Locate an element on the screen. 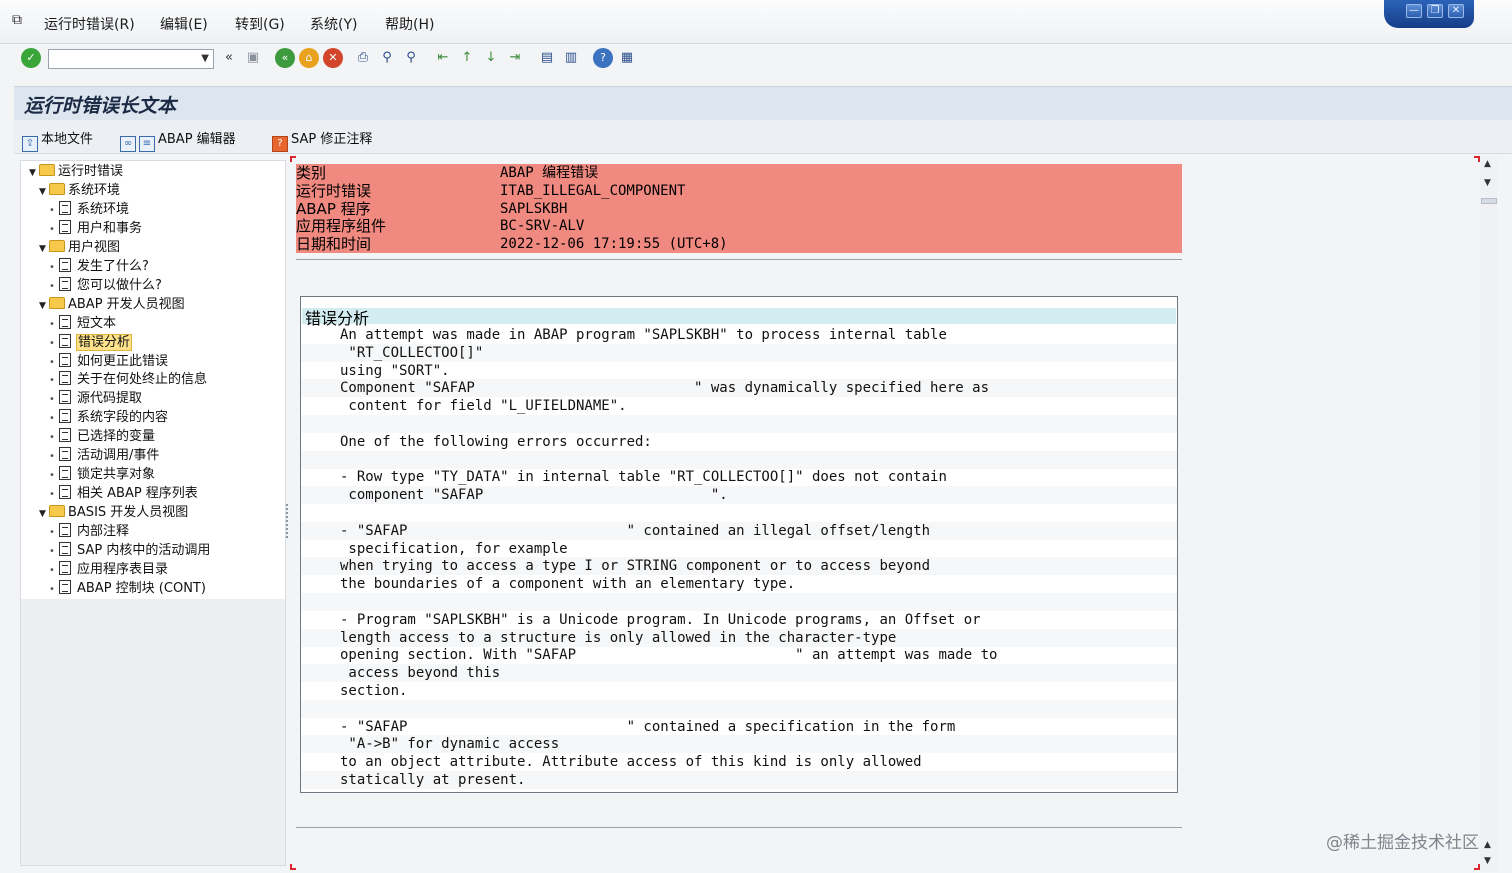  scroll-thumb is located at coordinates (1489, 201).